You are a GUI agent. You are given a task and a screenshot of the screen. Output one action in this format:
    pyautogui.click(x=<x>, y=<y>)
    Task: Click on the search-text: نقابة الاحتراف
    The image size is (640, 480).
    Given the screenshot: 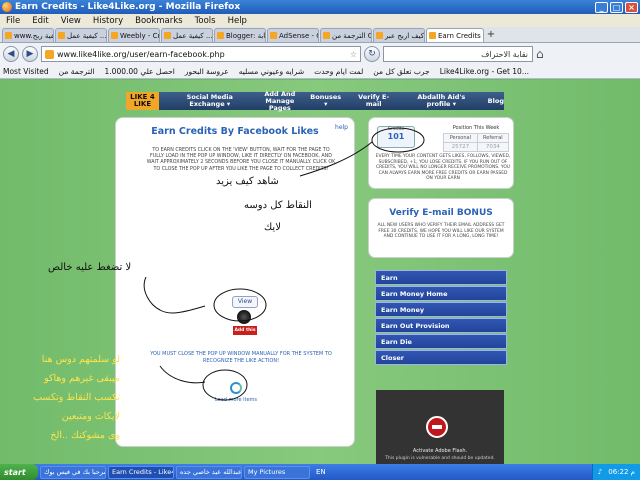 What is the action you would take?
    pyautogui.click(x=504, y=54)
    